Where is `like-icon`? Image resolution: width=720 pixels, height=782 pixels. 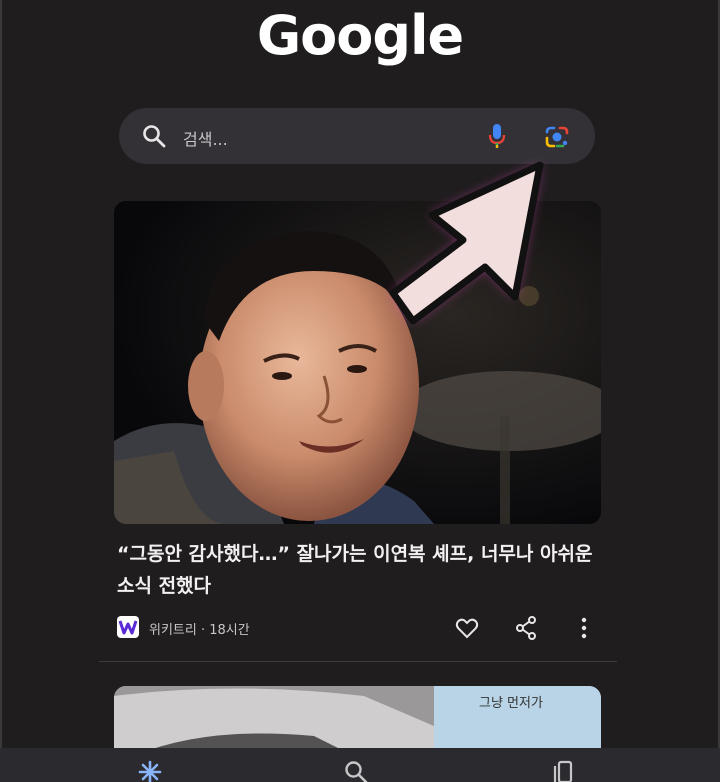 like-icon is located at coordinates (467, 628).